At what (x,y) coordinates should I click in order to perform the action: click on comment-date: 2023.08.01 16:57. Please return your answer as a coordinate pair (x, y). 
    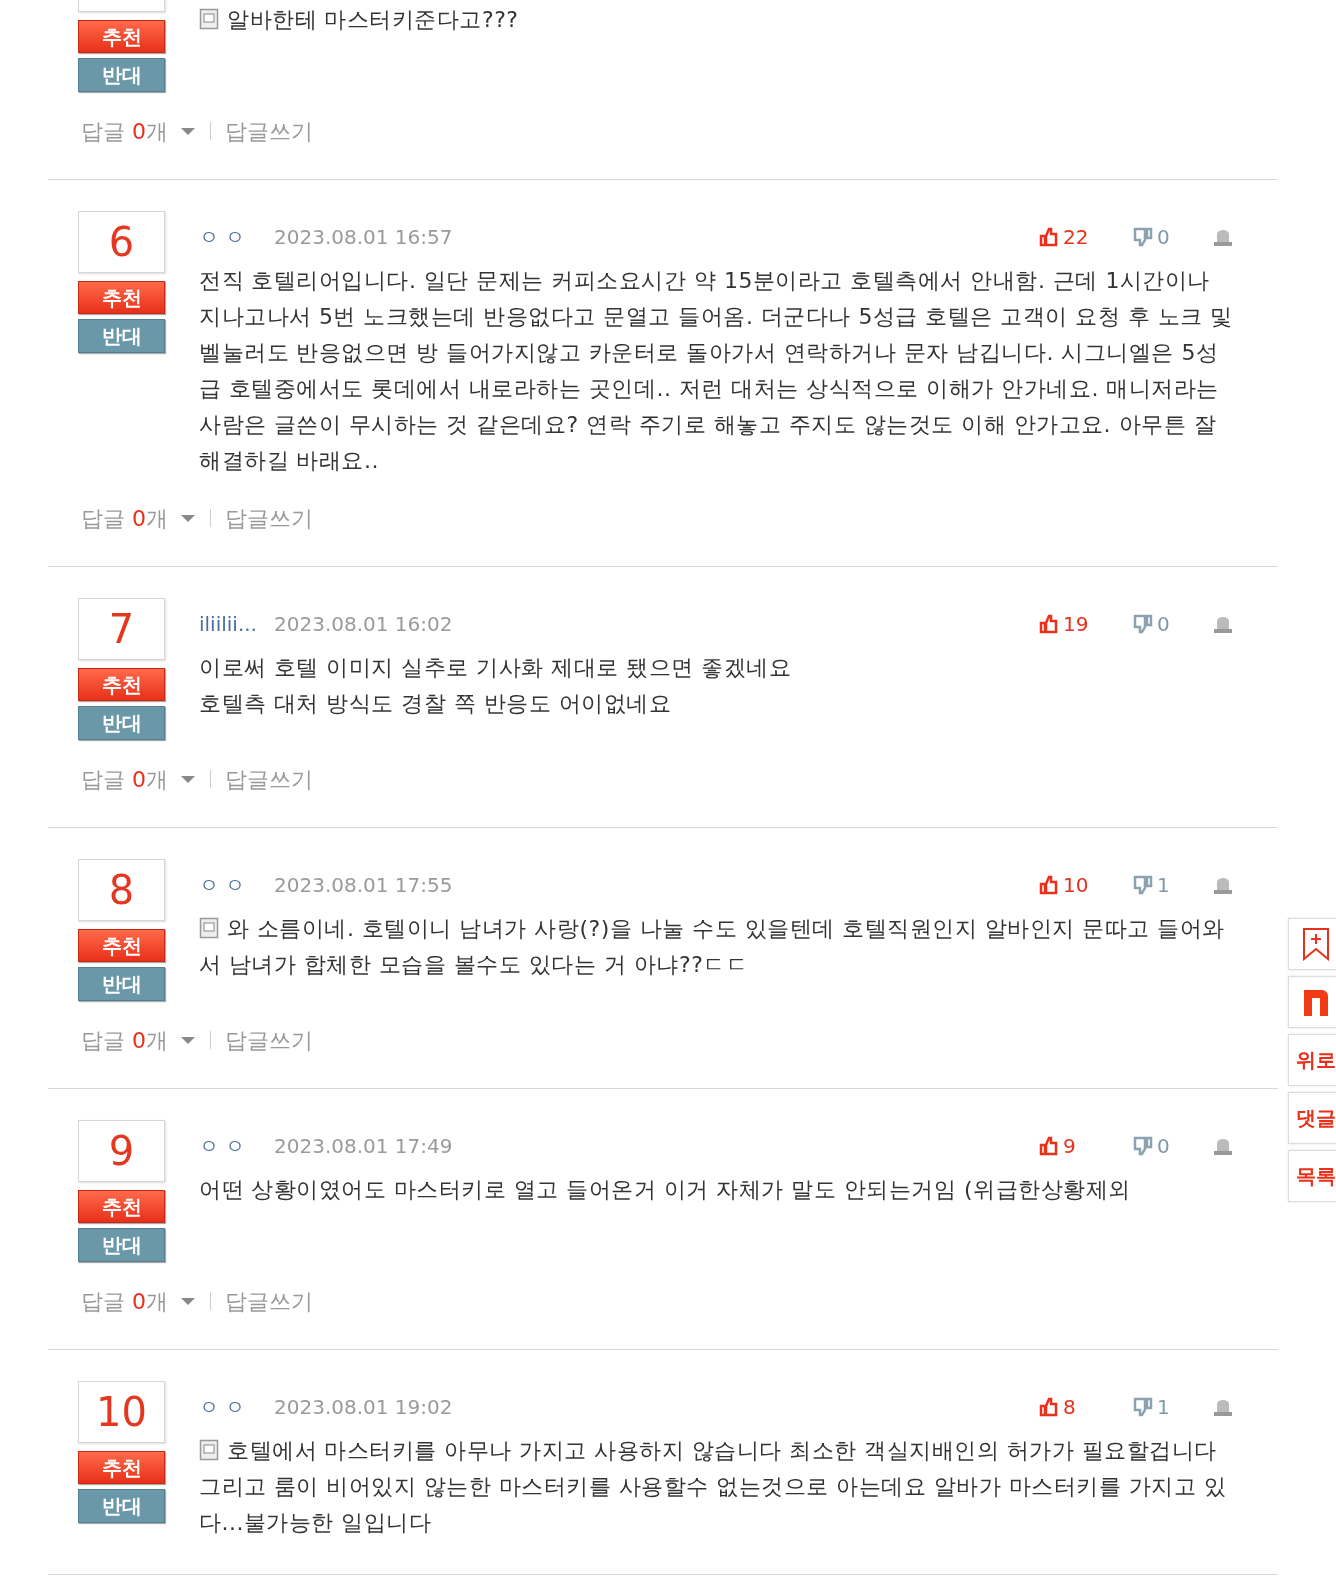
    Looking at the image, I should click on (363, 237).